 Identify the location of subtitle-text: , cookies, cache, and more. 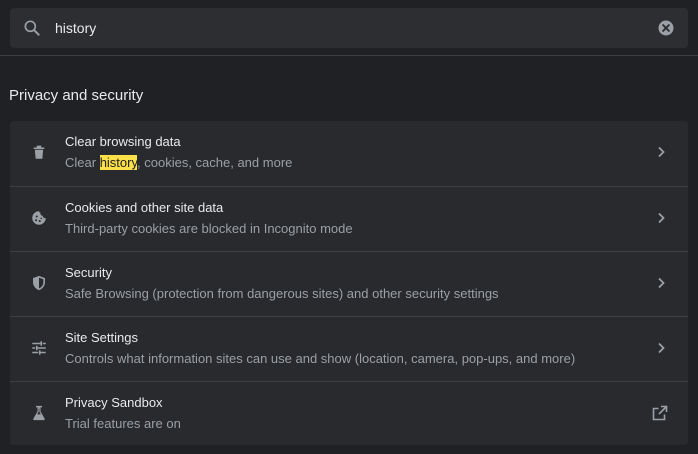
(215, 162).